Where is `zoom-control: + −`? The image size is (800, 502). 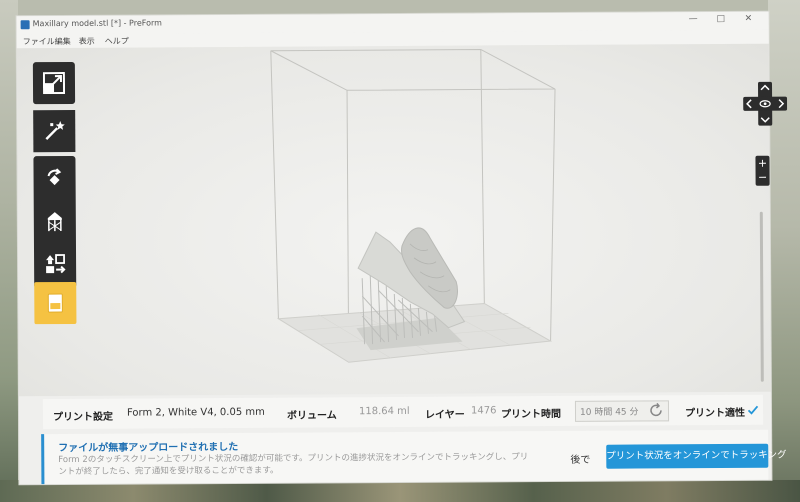 zoom-control: + − is located at coordinates (762, 170).